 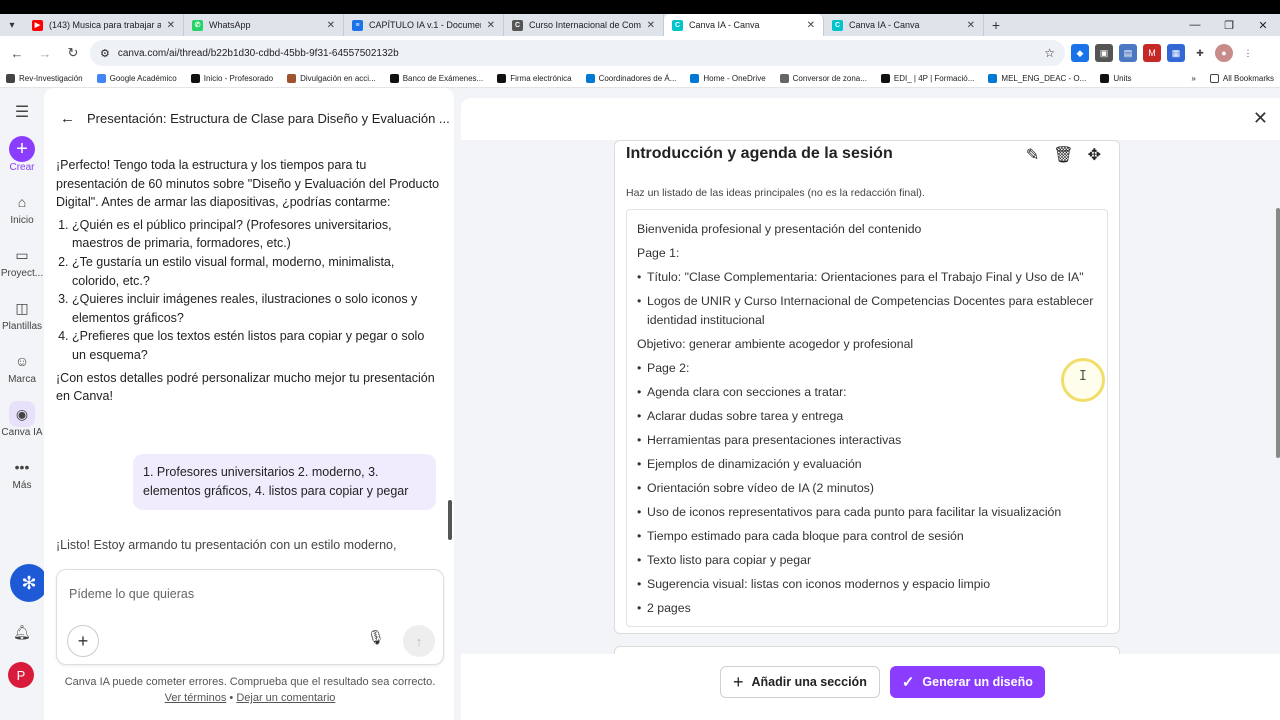 I want to click on browser-tab: ✆ WhatsApp ✕, so click(x=264, y=25).